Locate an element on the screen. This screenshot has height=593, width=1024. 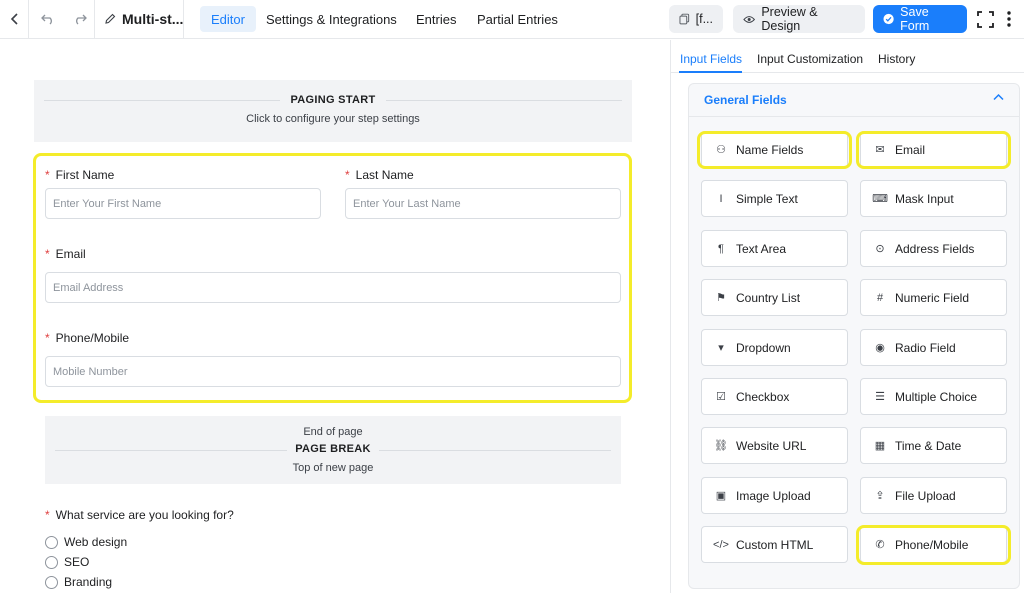
field-card-dropdown: ▾ Dropdown is located at coordinates (774, 347).